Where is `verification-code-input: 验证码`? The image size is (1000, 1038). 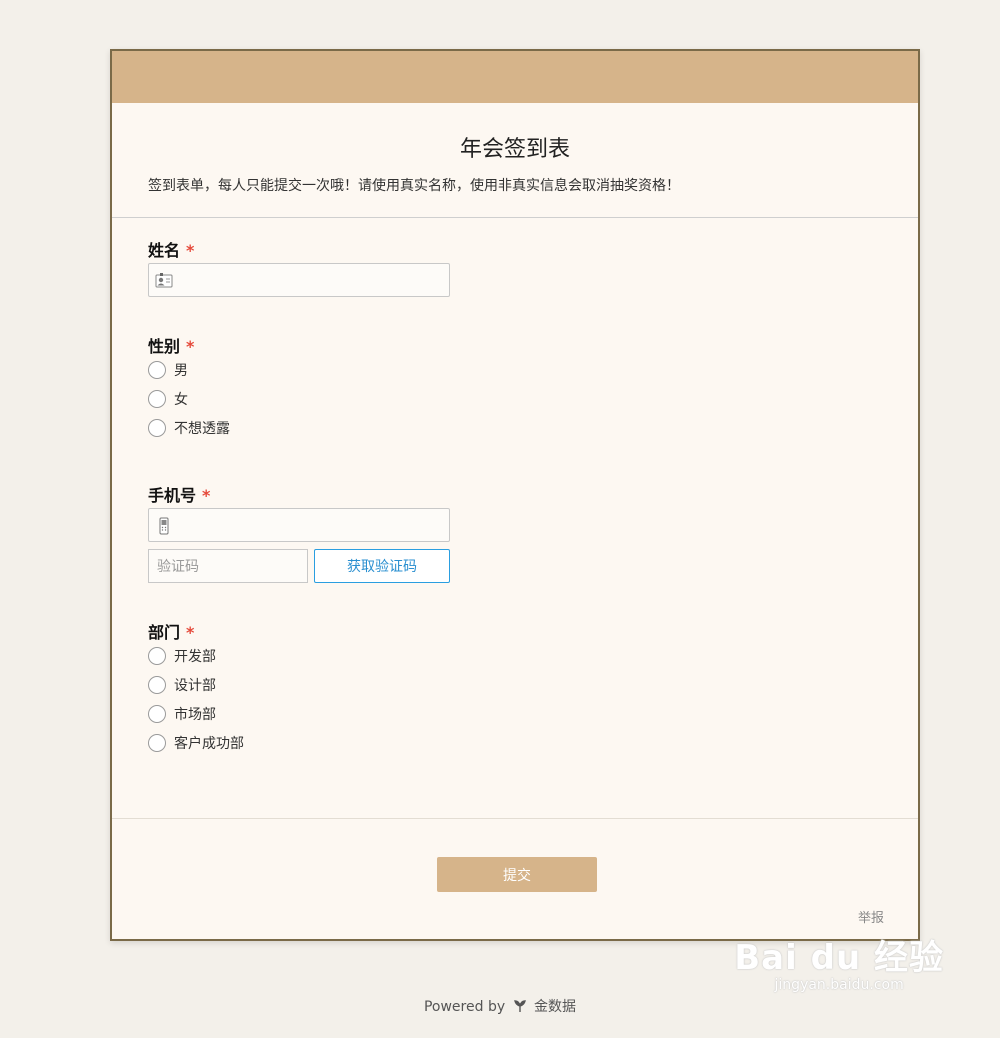 verification-code-input: 验证码 is located at coordinates (228, 566).